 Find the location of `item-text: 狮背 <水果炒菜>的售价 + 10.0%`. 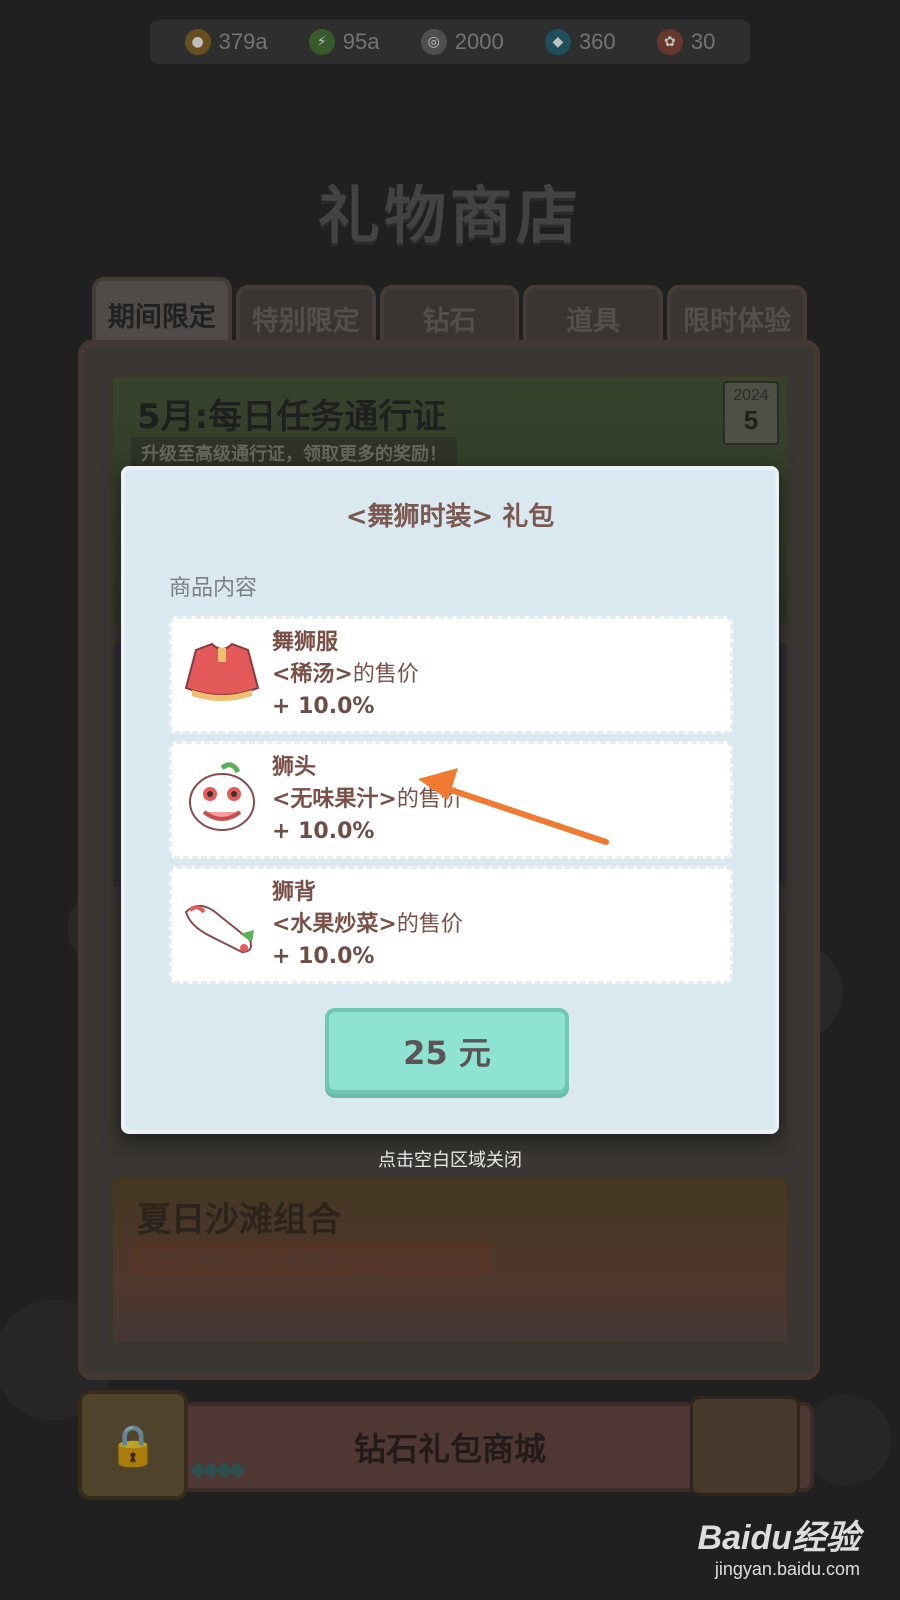

item-text: 狮背 <水果炒菜>的售价 + 10.0% is located at coordinates (367, 925).